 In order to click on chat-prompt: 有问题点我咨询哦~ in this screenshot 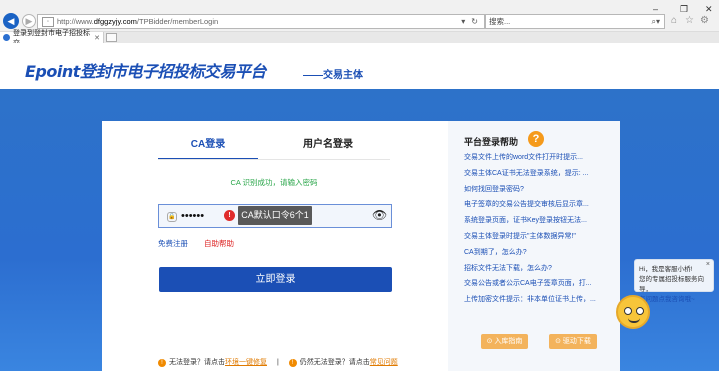, I will do `click(667, 299)`.